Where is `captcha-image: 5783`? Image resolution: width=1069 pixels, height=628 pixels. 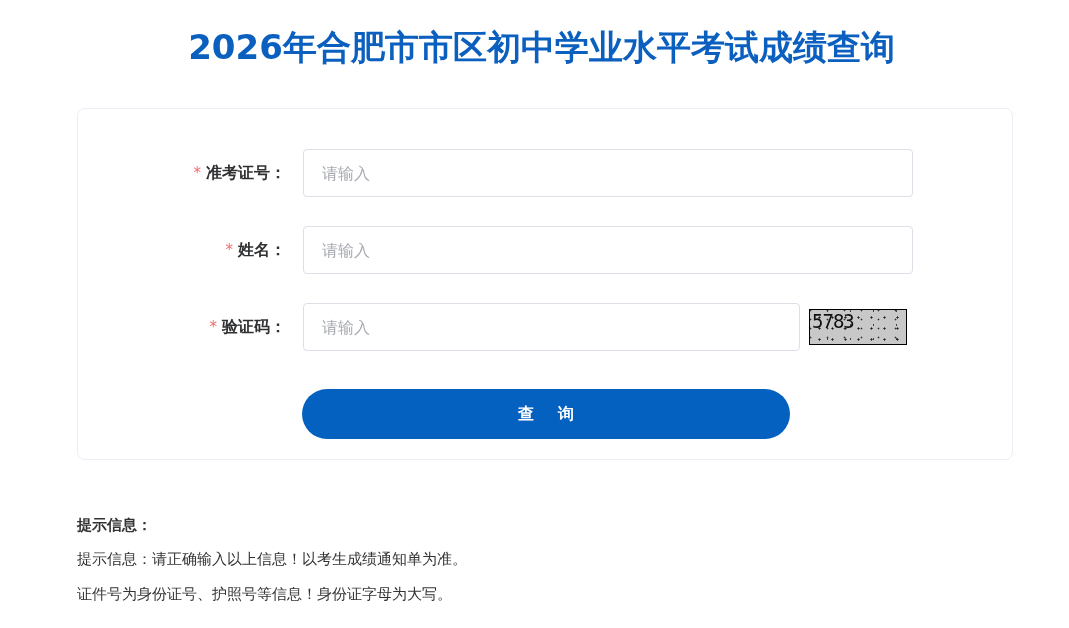 captcha-image: 5783 is located at coordinates (858, 327).